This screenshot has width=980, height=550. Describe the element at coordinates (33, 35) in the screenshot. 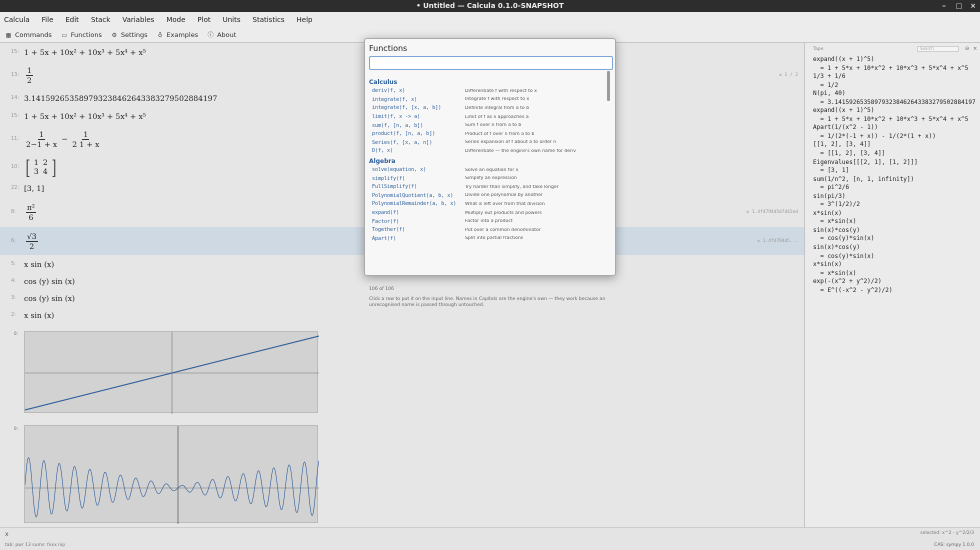

I see `commands-label: Commands` at that location.